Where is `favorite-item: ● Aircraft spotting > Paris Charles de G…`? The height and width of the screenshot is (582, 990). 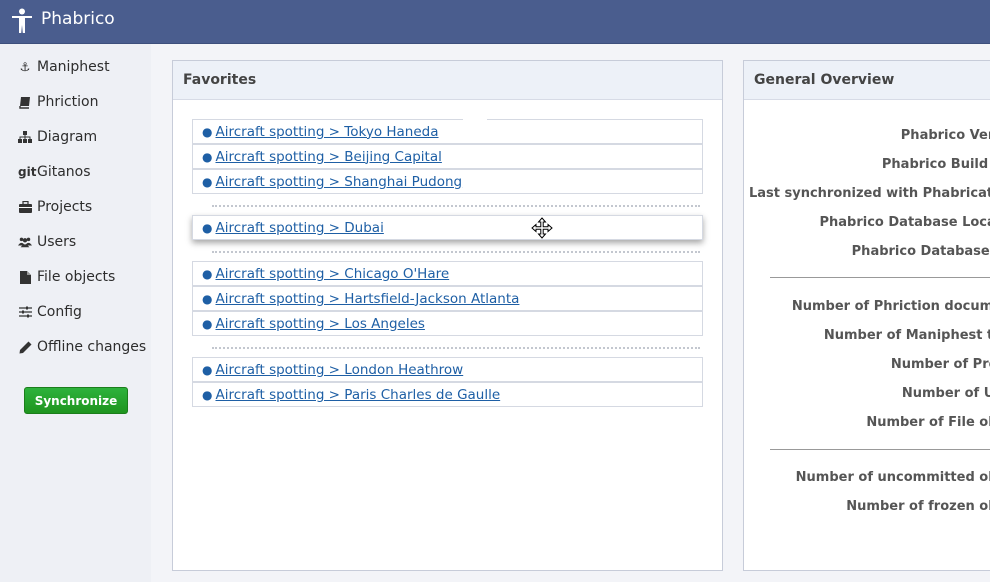 favorite-item: ● Aircraft spotting > Paris Charles de G… is located at coordinates (447, 394).